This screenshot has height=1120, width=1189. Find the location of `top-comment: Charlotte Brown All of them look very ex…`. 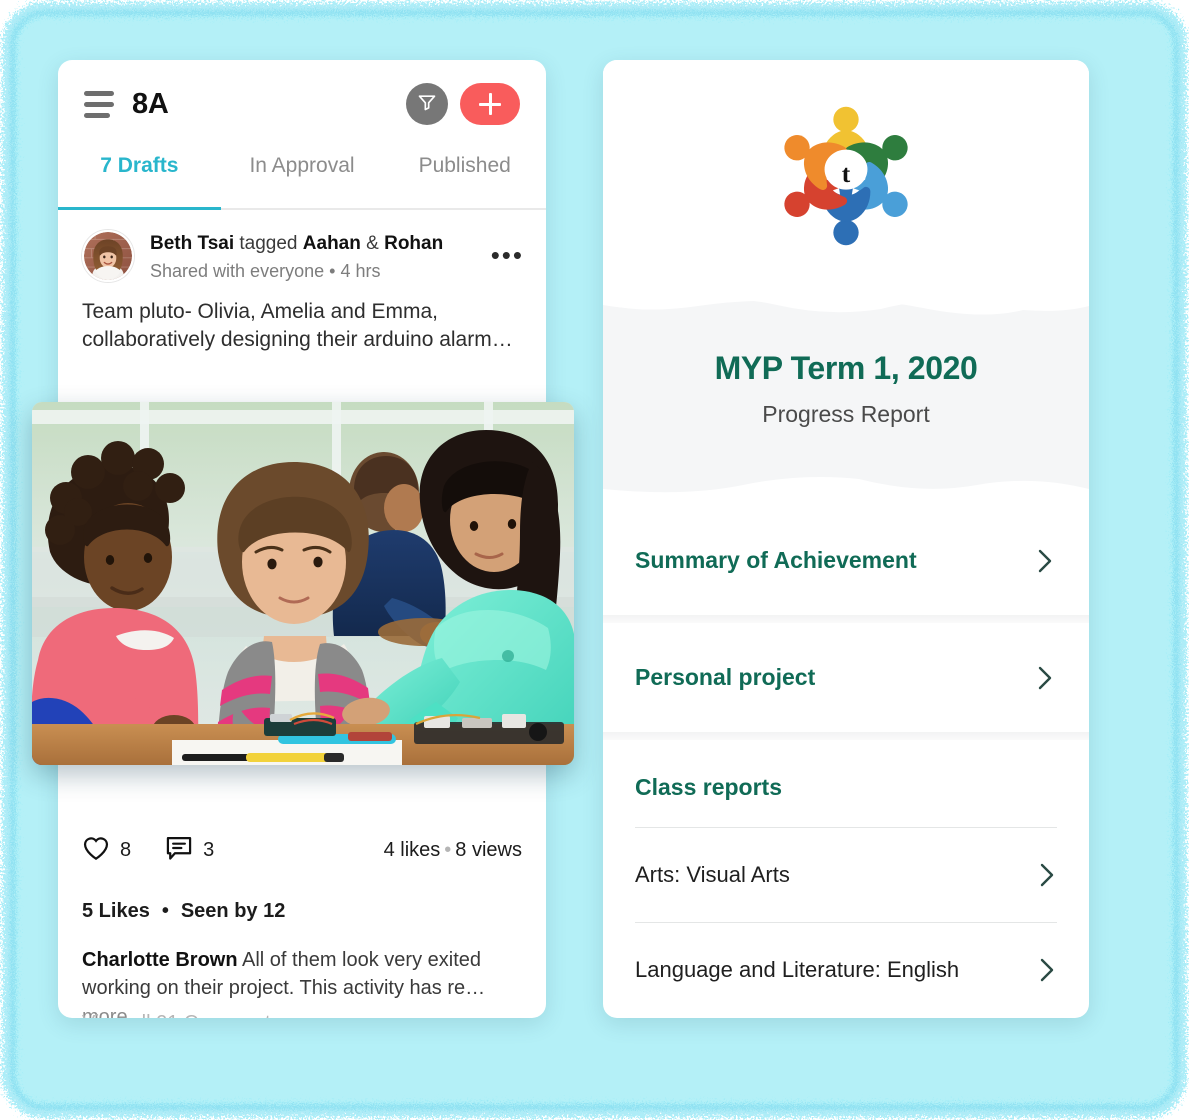

top-comment: Charlotte Brown All of them look very ex… is located at coordinates (302, 982).